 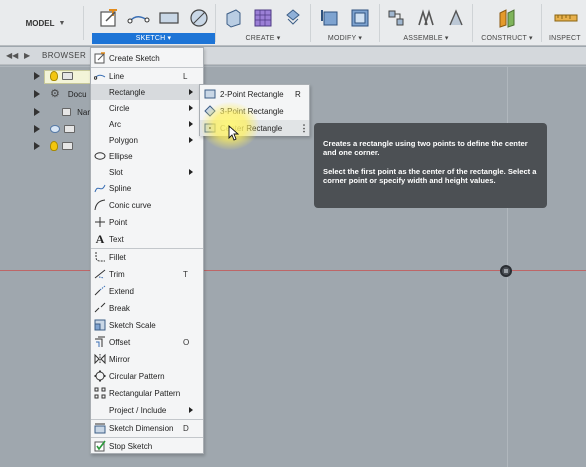 I want to click on ellipse-icon, so click(x=100, y=156).